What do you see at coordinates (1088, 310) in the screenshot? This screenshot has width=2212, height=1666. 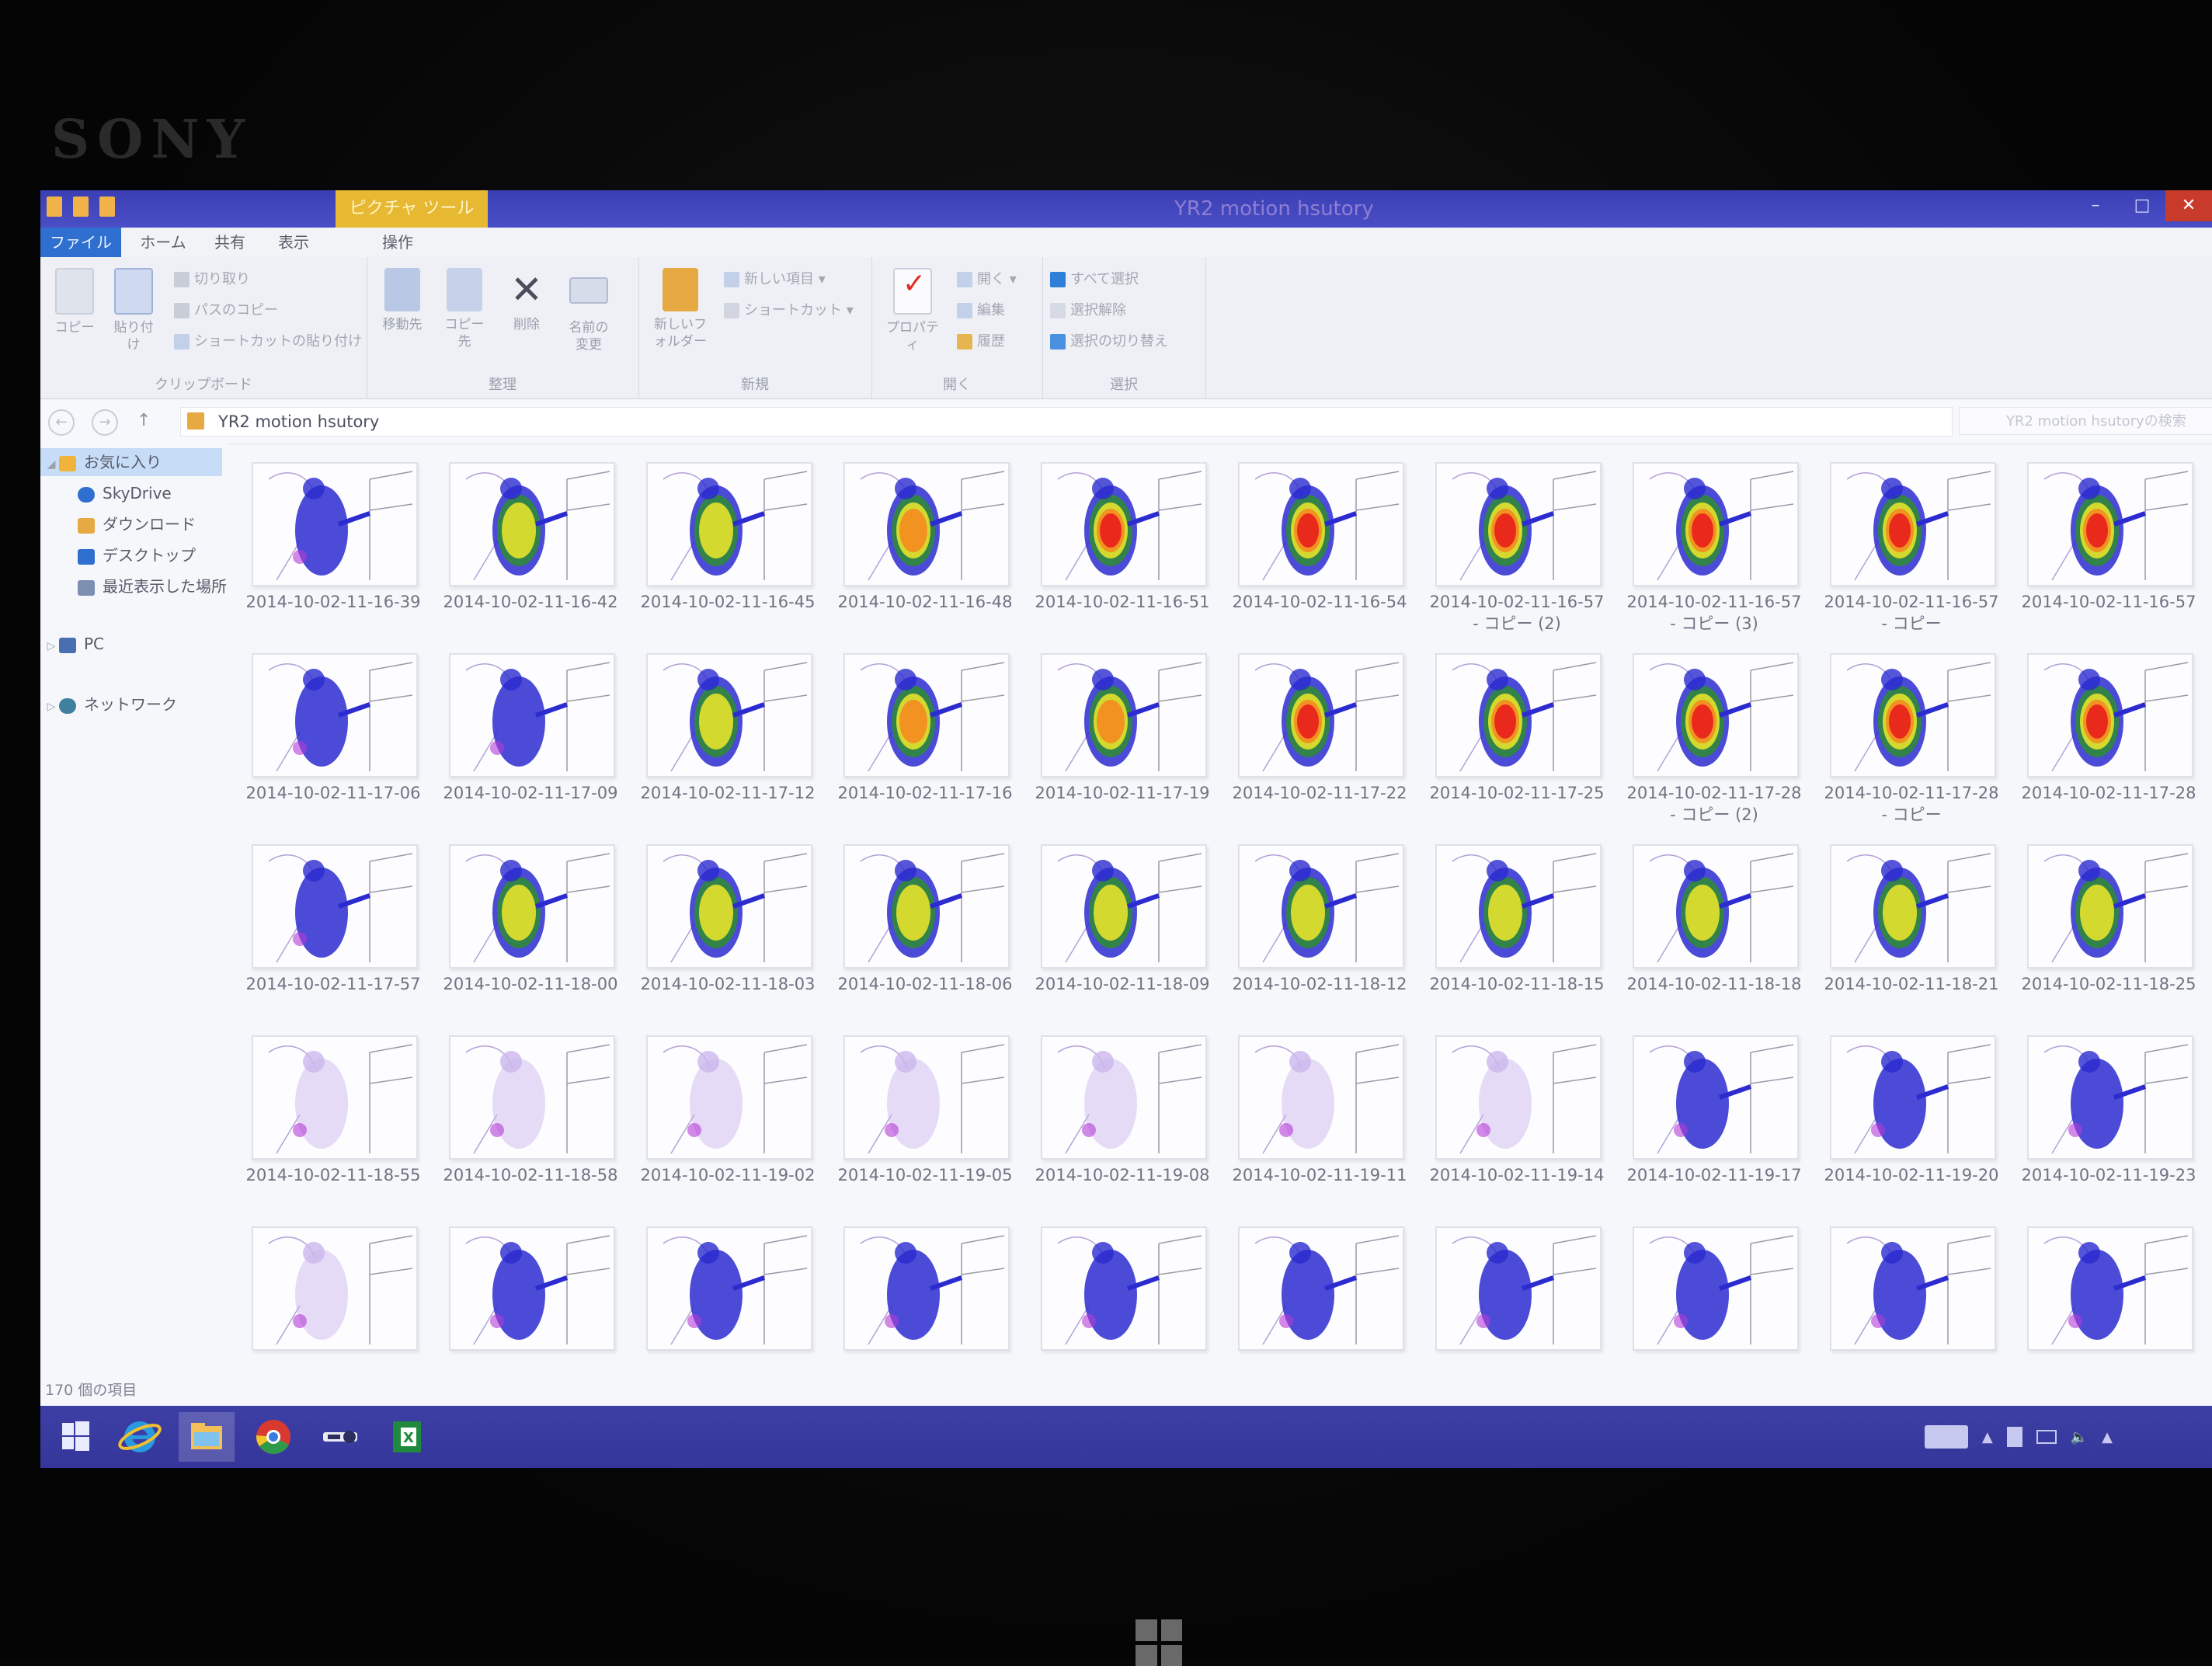 I see `select-none-button: 選択解除` at bounding box center [1088, 310].